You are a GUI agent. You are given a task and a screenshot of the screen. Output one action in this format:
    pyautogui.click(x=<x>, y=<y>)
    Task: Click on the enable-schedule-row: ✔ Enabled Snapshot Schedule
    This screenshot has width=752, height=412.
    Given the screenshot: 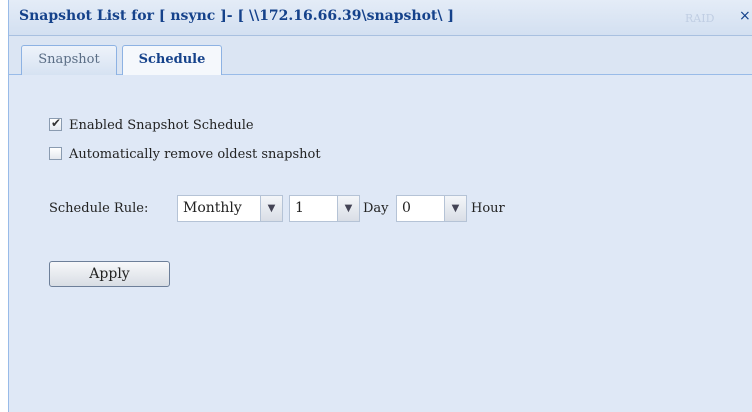 What is the action you would take?
    pyautogui.click(x=151, y=126)
    